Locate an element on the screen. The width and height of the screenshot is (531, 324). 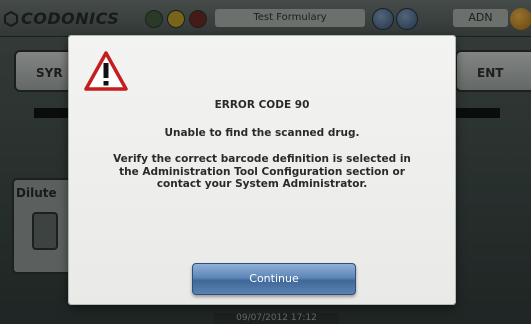
error-message: Unable to find the scanned drug. is located at coordinates (262, 133).